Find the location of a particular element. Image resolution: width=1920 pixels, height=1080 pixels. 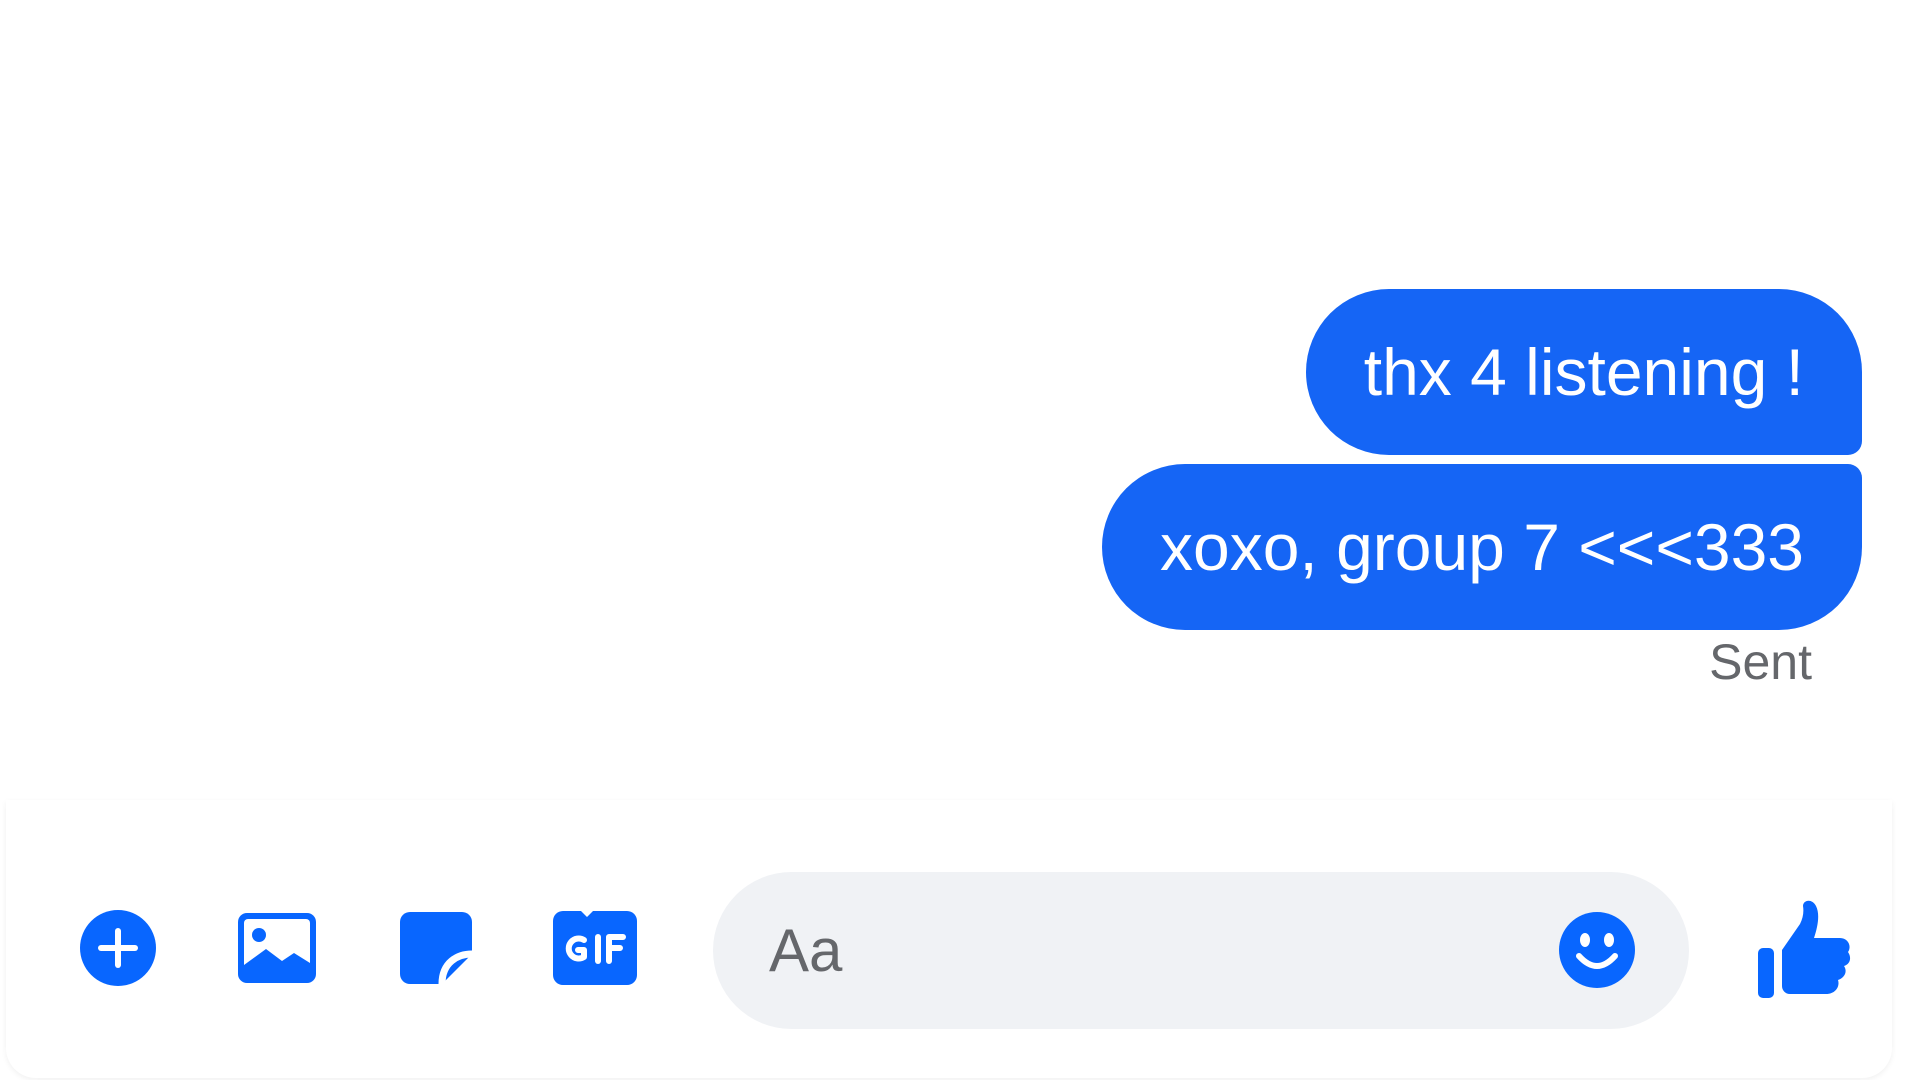

outgoing-message: xoxo, group 7 <<<333 is located at coordinates (1481, 547).